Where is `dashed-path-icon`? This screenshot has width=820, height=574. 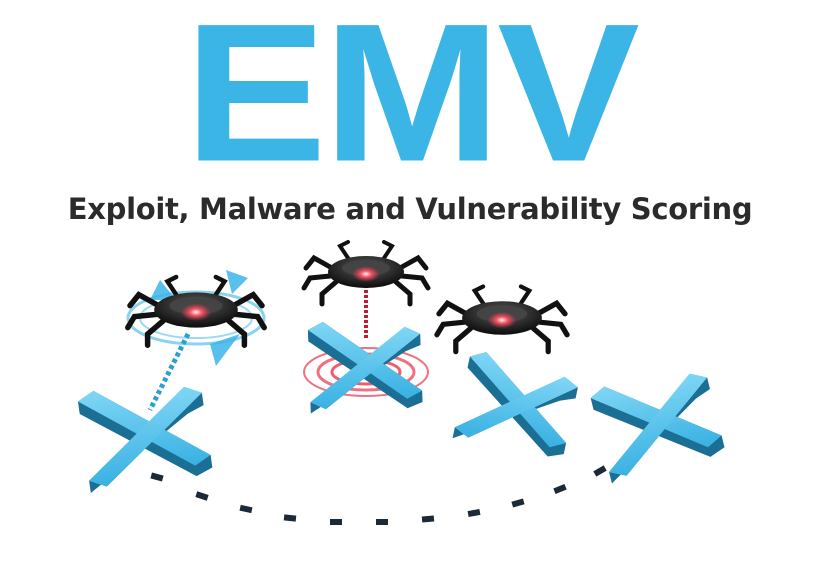 dashed-path-icon is located at coordinates (395, 483).